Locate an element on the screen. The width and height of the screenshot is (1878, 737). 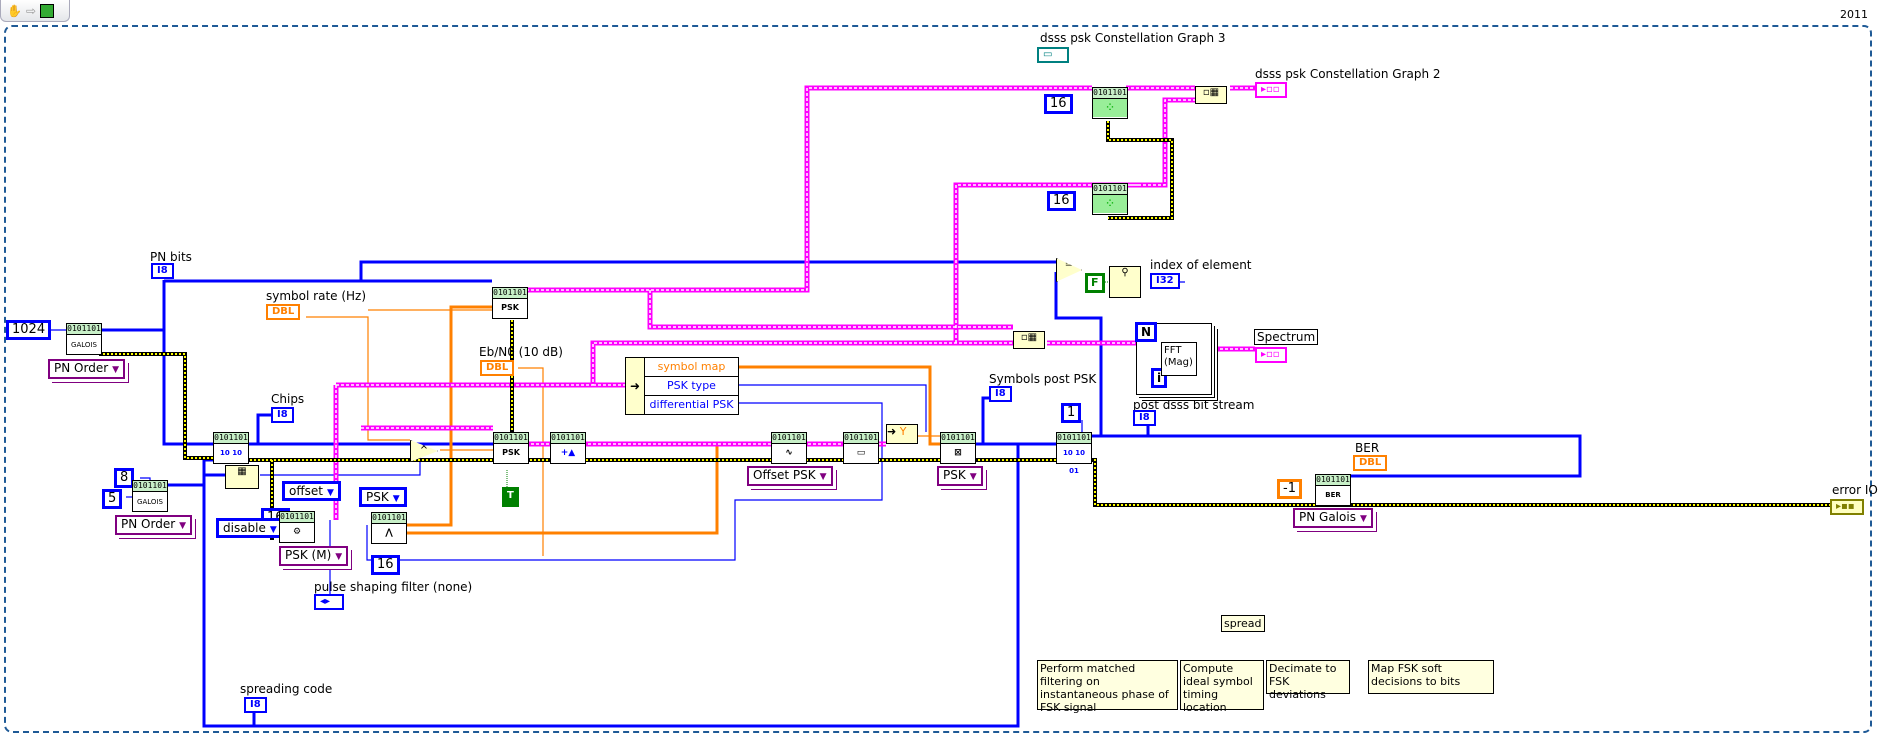
chips-indicator: I8 is located at coordinates (282, 415).